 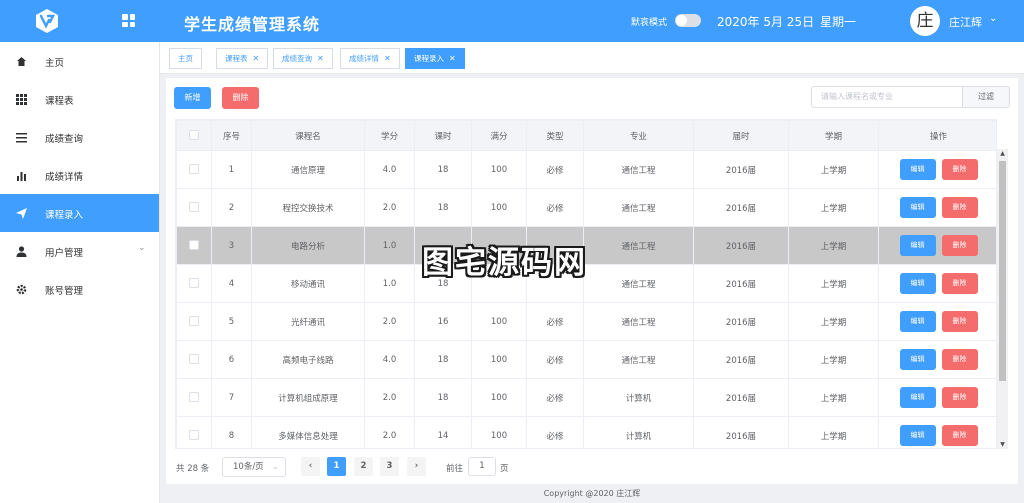 I want to click on search-input: 请输入课程名或专业, so click(x=887, y=97).